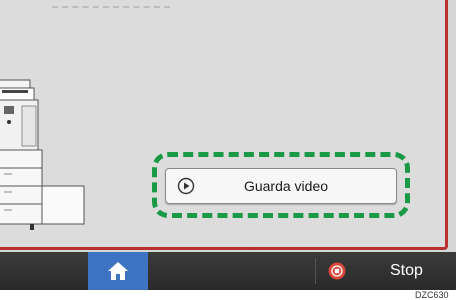 The image size is (465, 300). I want to click on home-button, so click(118, 271).